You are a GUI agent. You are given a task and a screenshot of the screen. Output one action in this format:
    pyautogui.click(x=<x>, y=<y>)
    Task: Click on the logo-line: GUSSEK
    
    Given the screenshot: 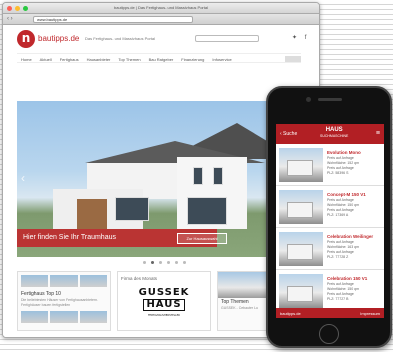 What is the action you would take?
    pyautogui.click(x=164, y=292)
    